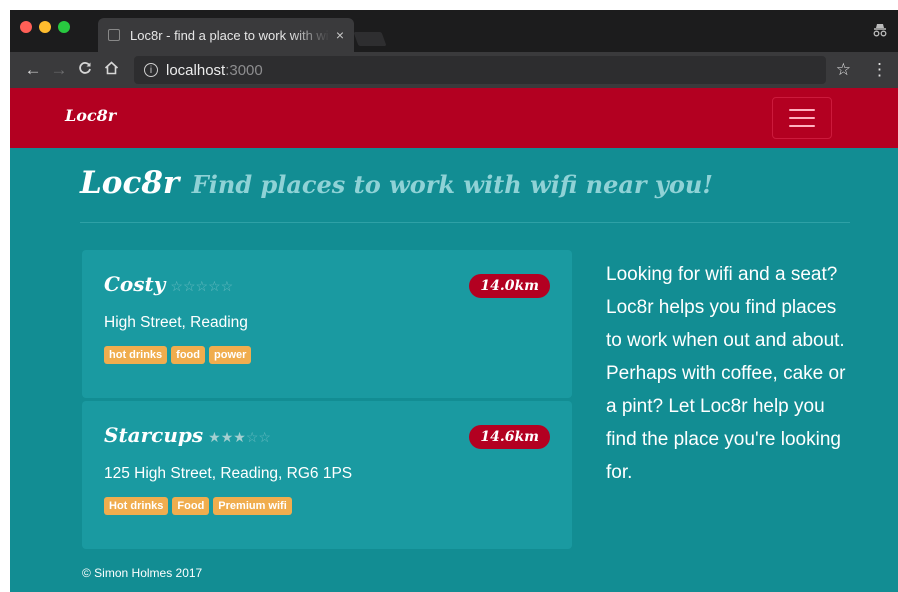  I want to click on new-tab-button, so click(370, 39).